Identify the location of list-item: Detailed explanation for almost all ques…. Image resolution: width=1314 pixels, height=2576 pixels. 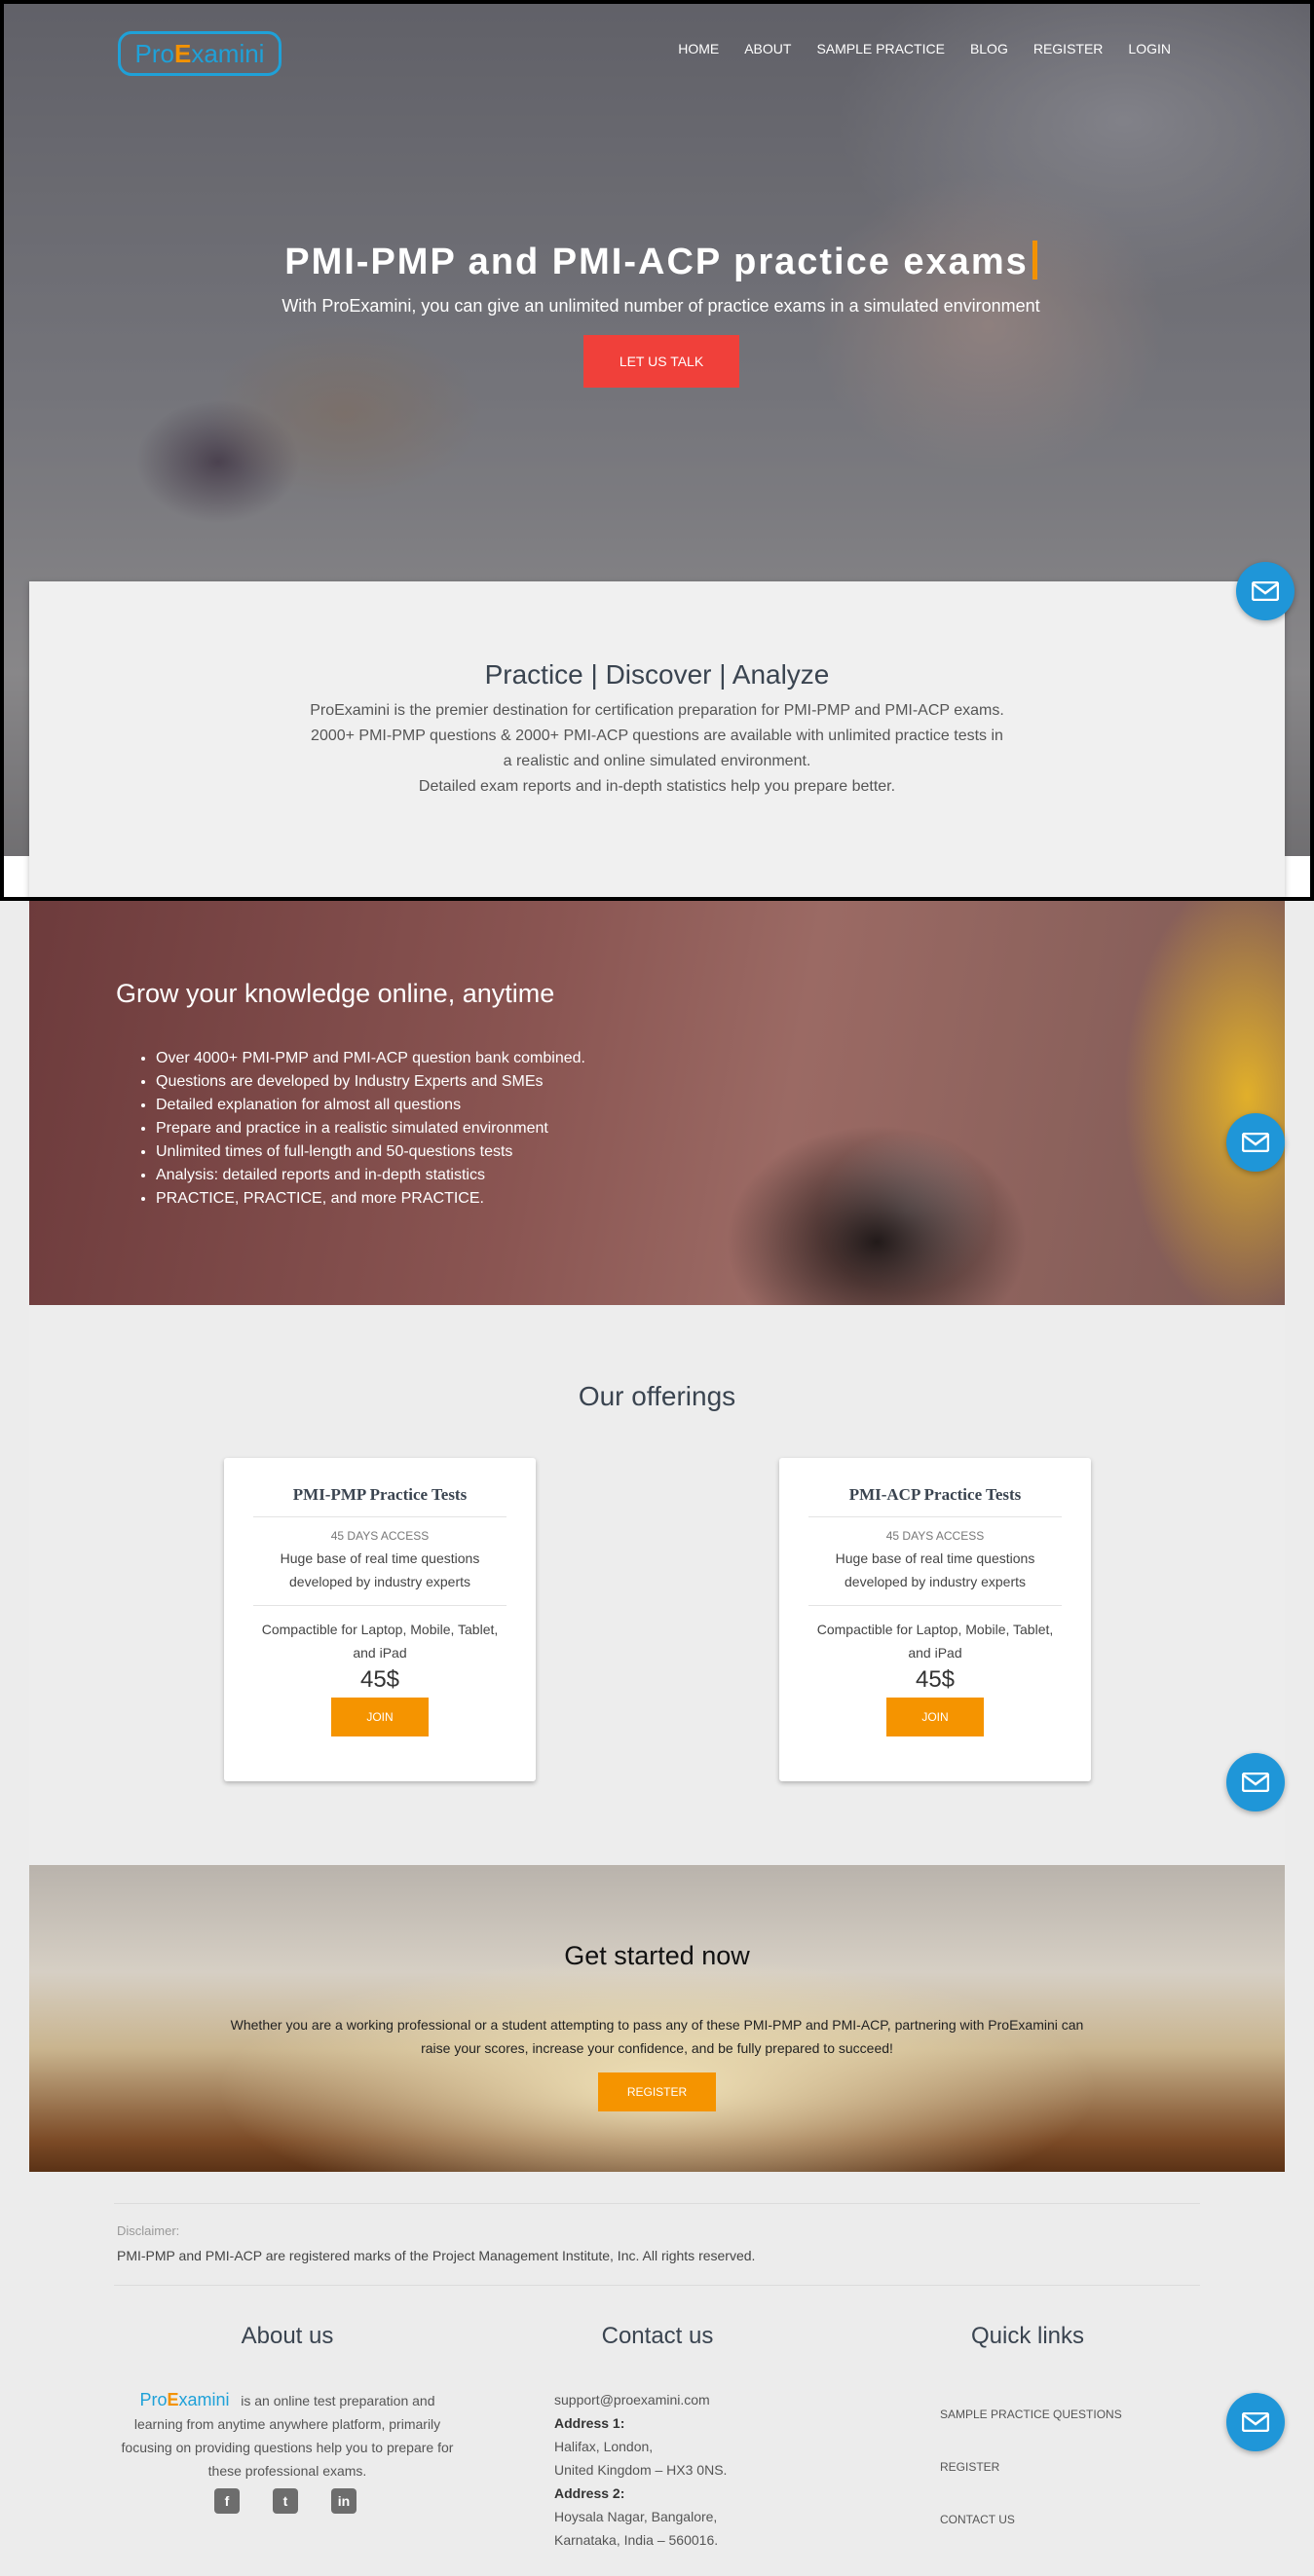
(371, 1105).